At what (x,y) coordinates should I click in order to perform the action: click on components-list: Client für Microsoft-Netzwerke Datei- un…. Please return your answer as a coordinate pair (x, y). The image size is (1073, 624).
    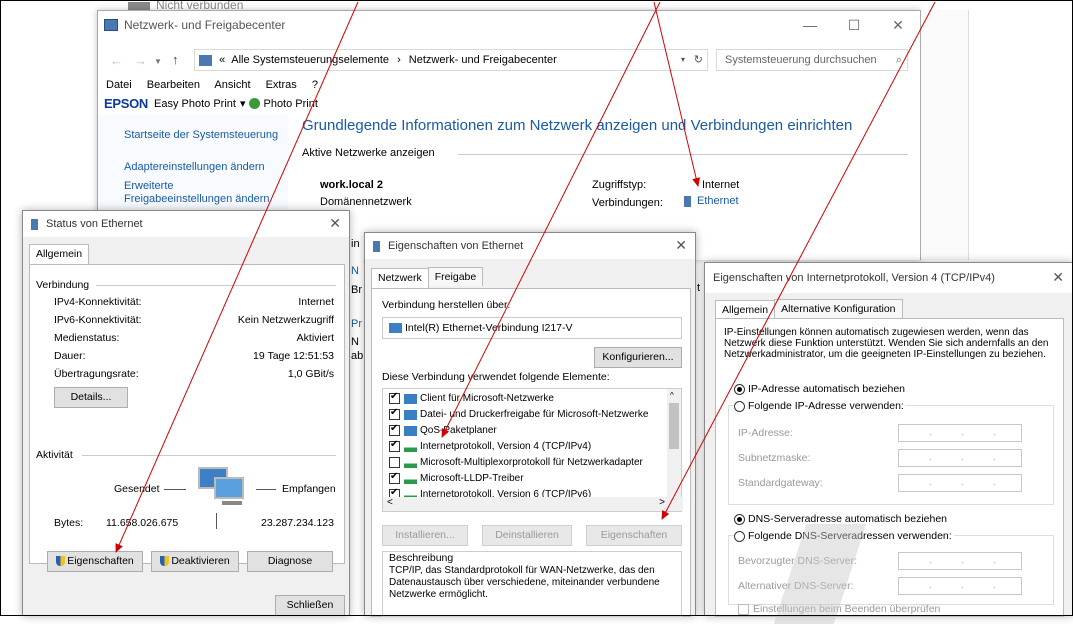
    Looking at the image, I should click on (532, 450).